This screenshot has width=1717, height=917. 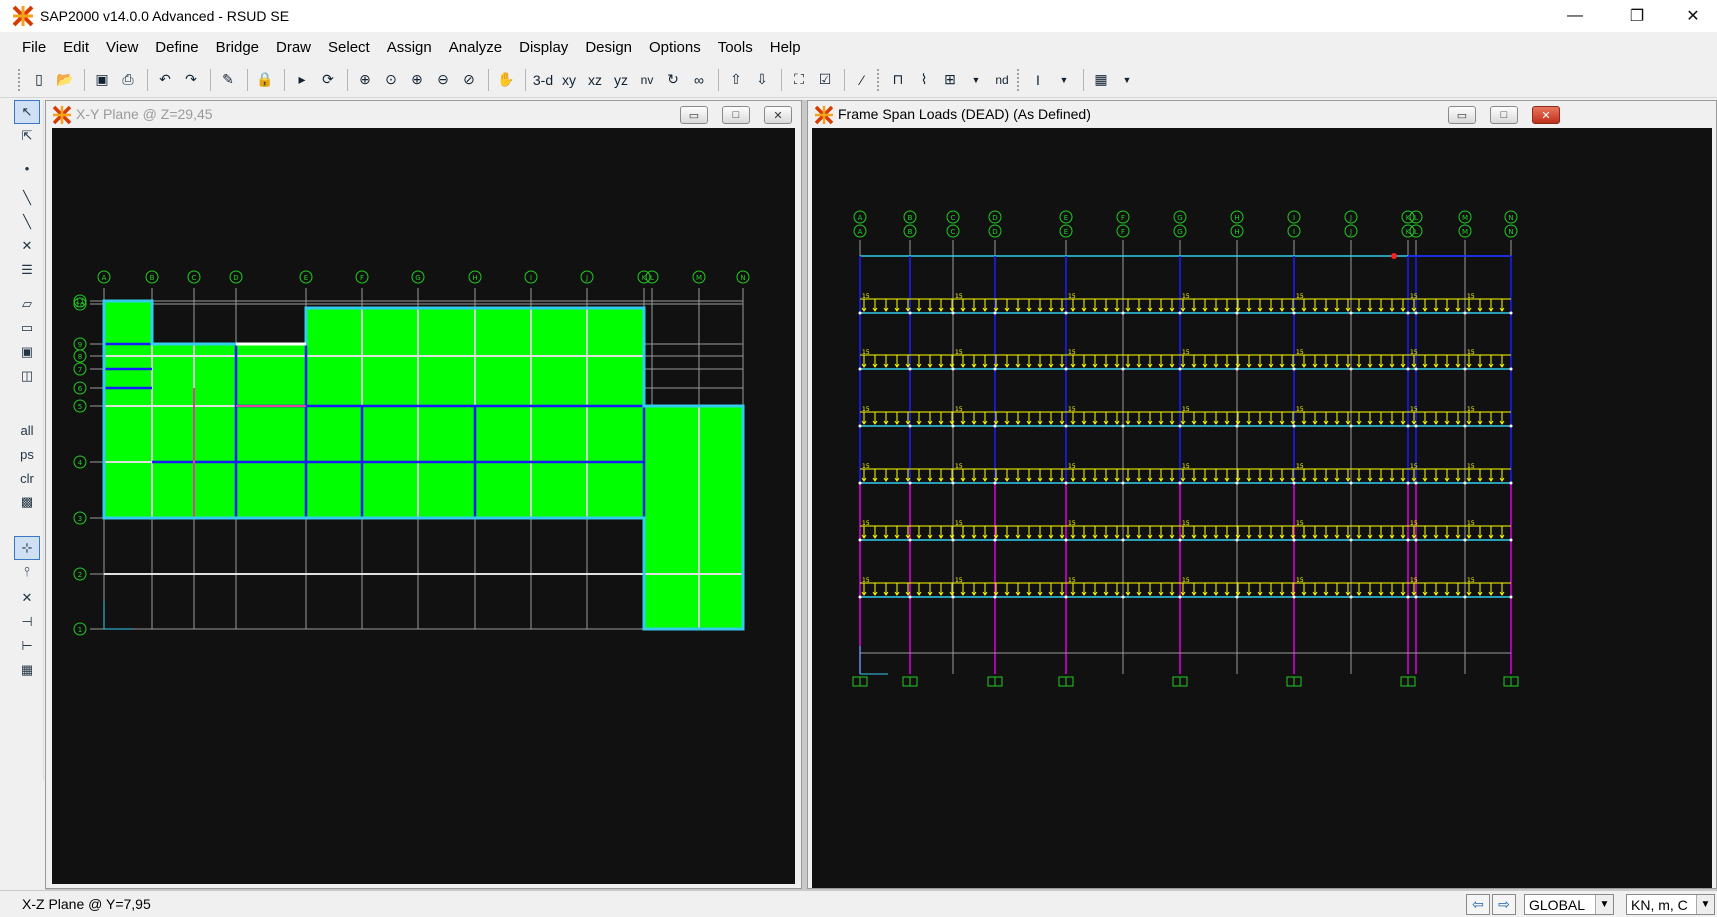 What do you see at coordinates (778, 115) in the screenshot?
I see `plan-close-button: ✕` at bounding box center [778, 115].